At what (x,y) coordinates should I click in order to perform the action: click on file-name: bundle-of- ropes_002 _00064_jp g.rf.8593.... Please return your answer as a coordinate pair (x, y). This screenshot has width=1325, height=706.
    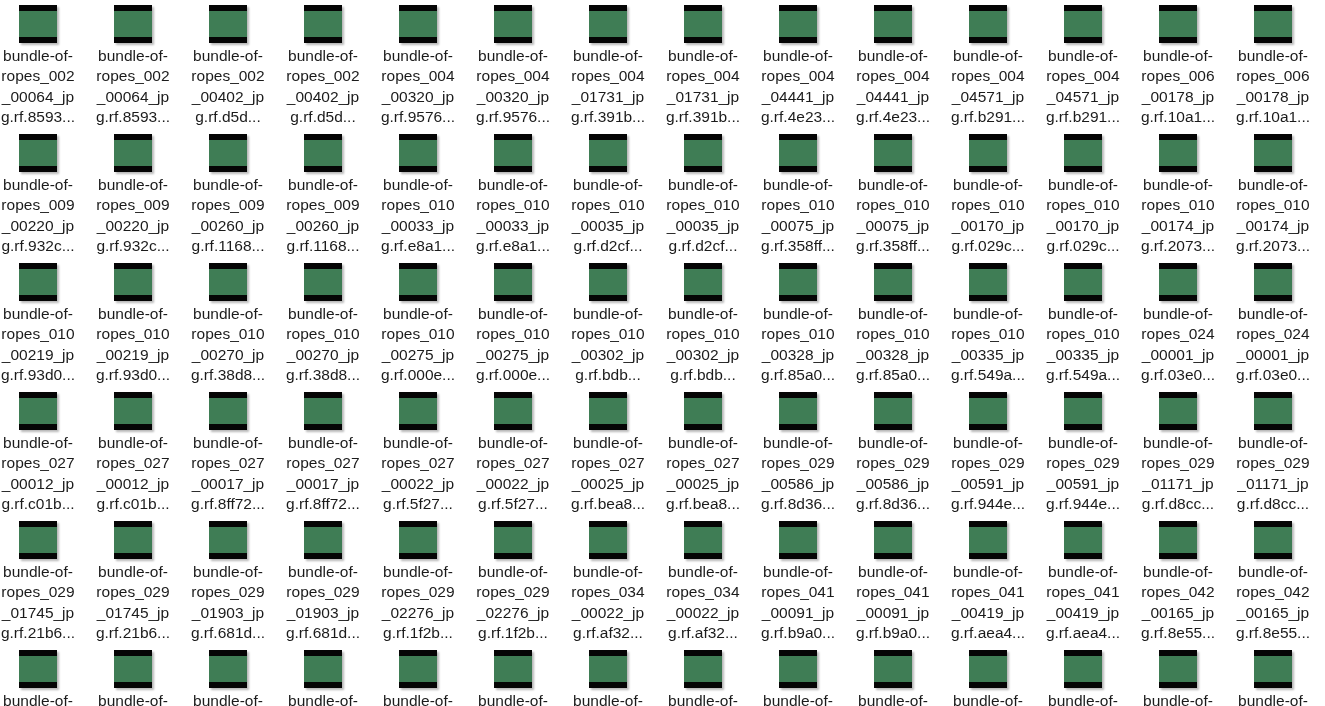
    Looking at the image, I should click on (38, 87).